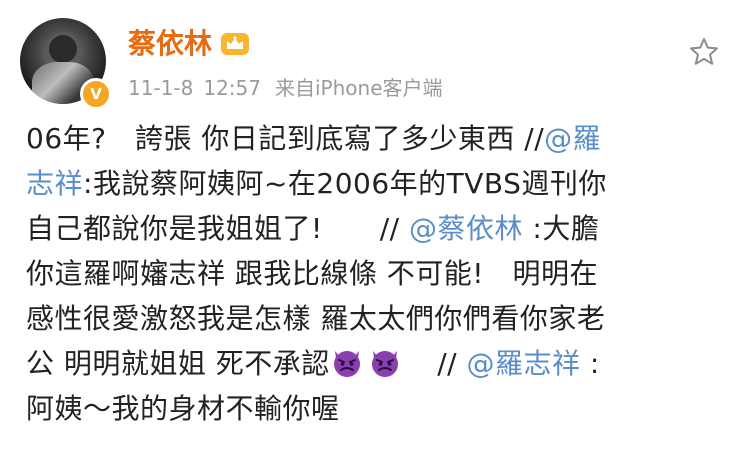 This screenshot has height=458, width=748. I want to click on mention-link: 志祥, so click(54, 183).